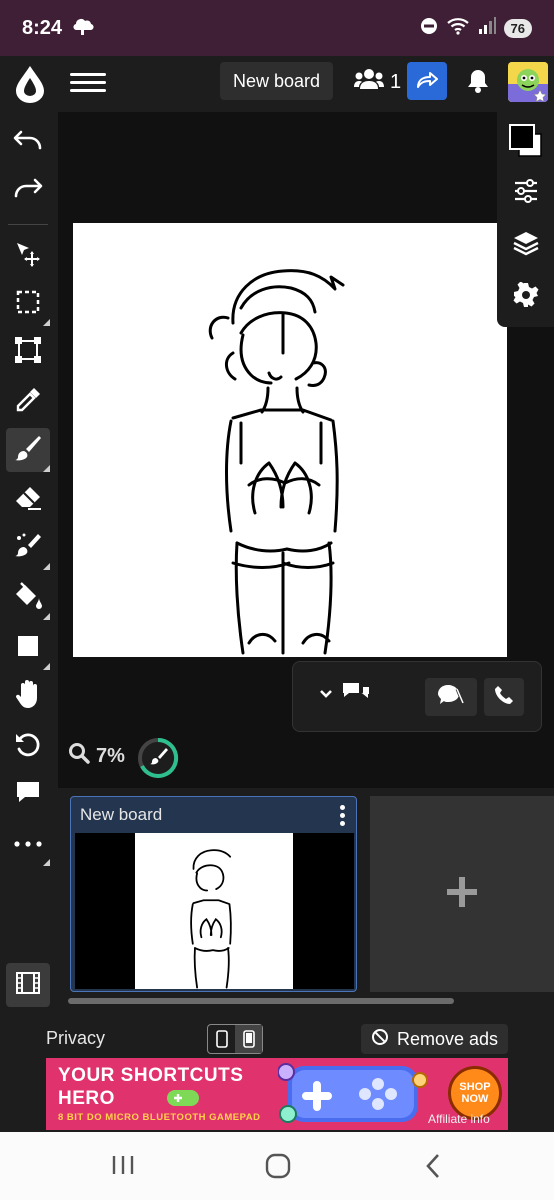  What do you see at coordinates (433, 1168) in the screenshot?
I see `back-icon` at bounding box center [433, 1168].